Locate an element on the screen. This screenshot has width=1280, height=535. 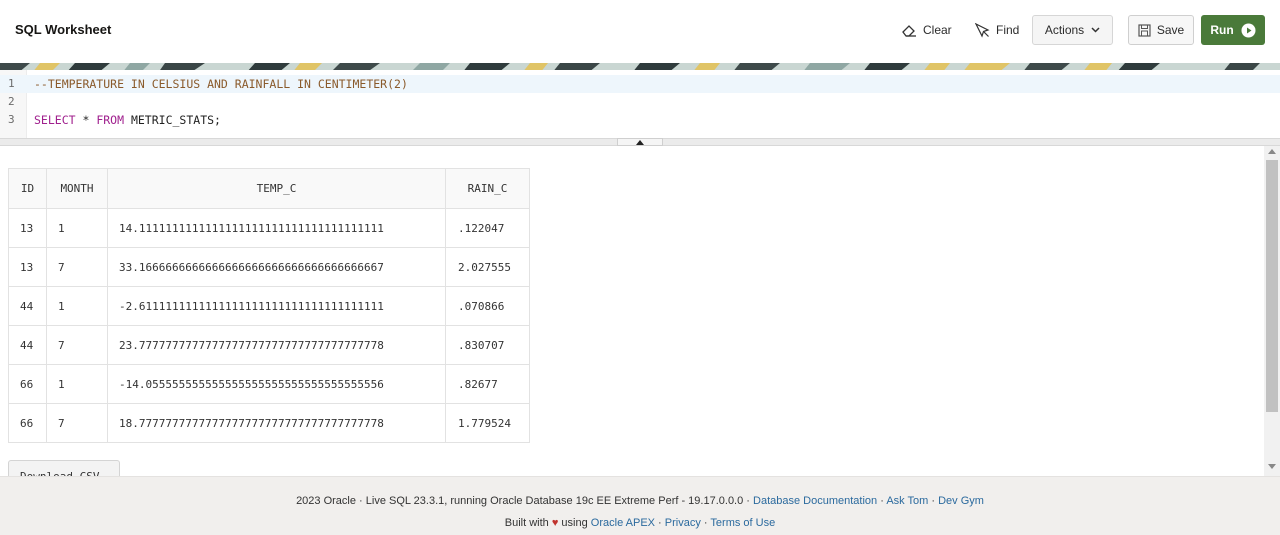
oracle-apex-link: Oracle APEX is located at coordinates (623, 523).